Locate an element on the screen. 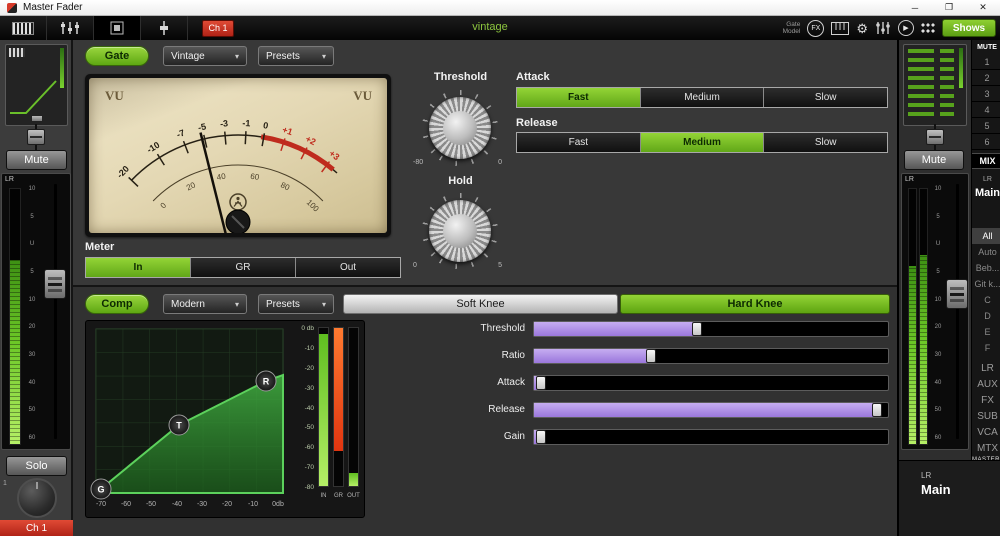 The width and height of the screenshot is (1000, 536). toolbar-channel-badge: Ch 1 is located at coordinates (218, 28).